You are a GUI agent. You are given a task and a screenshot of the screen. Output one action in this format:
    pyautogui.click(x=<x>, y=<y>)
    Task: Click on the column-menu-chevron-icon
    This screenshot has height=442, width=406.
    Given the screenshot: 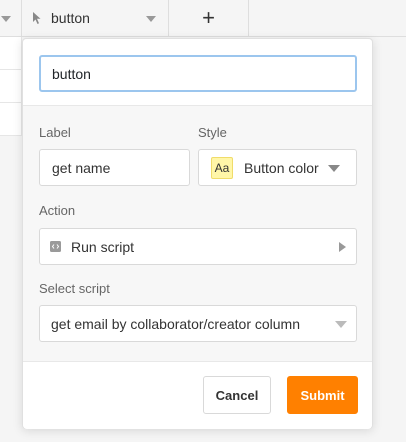 What is the action you would take?
    pyautogui.click(x=151, y=19)
    